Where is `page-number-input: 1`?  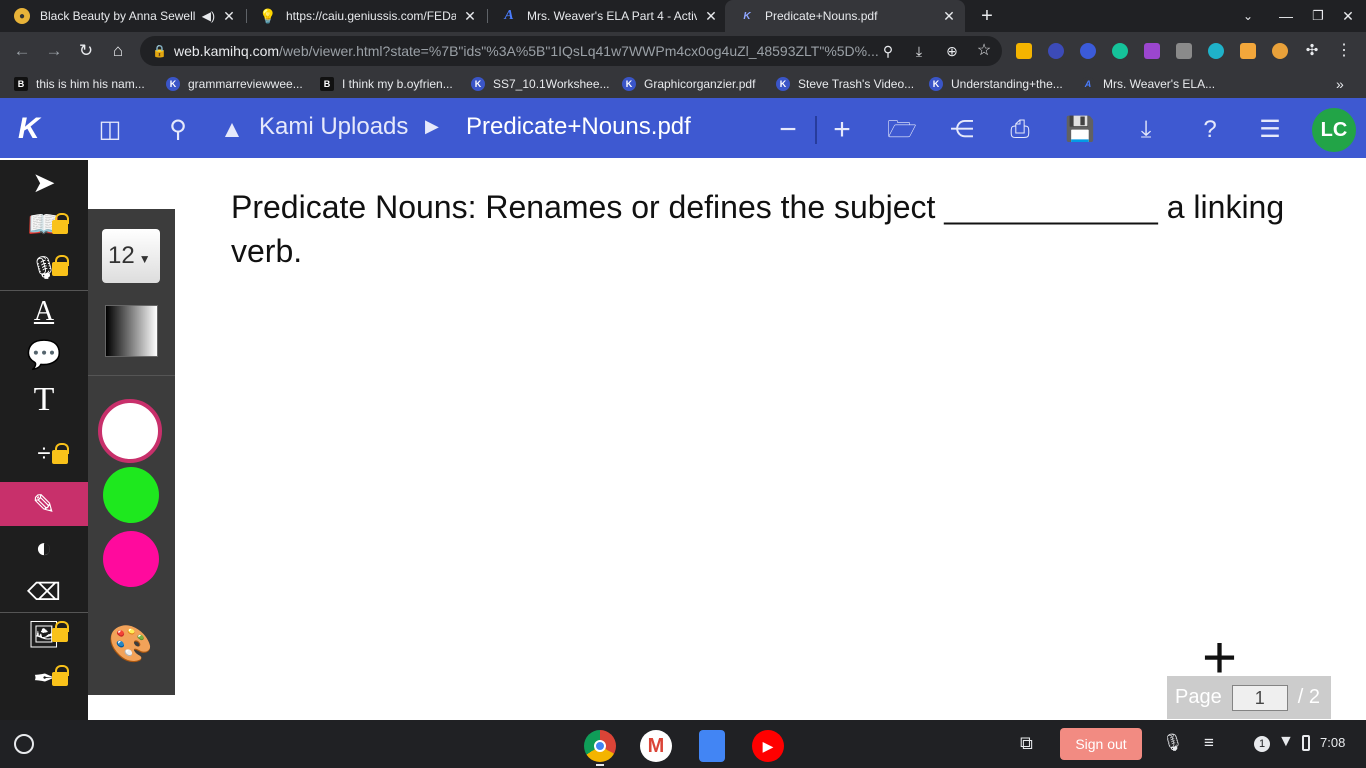
page-number-input: 1 is located at coordinates (1259, 697).